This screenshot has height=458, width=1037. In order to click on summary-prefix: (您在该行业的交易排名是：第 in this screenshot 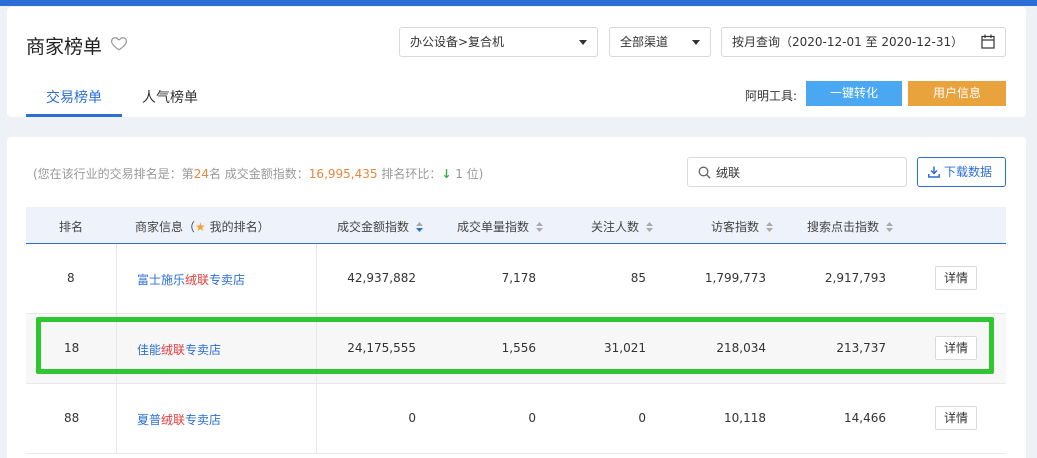, I will do `click(113, 174)`.